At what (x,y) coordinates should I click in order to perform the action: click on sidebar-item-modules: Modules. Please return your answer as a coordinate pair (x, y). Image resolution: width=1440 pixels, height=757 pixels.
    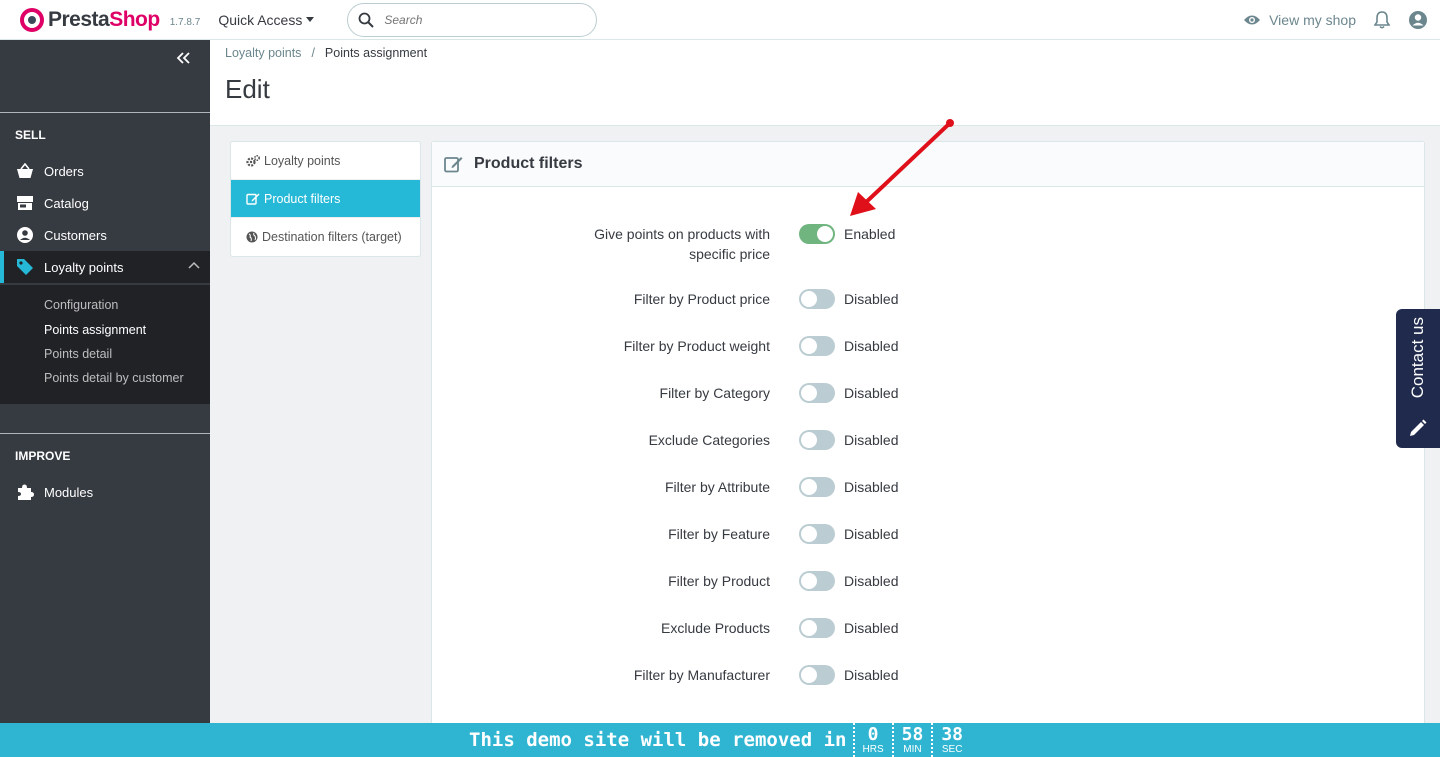
    Looking at the image, I should click on (105, 492).